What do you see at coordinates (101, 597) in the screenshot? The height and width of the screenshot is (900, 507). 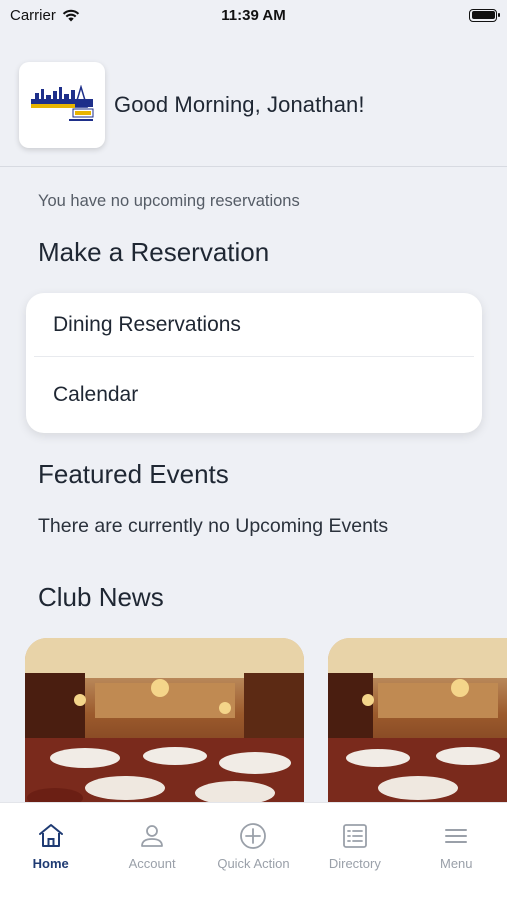 I see `club-news-title: Club News` at bounding box center [101, 597].